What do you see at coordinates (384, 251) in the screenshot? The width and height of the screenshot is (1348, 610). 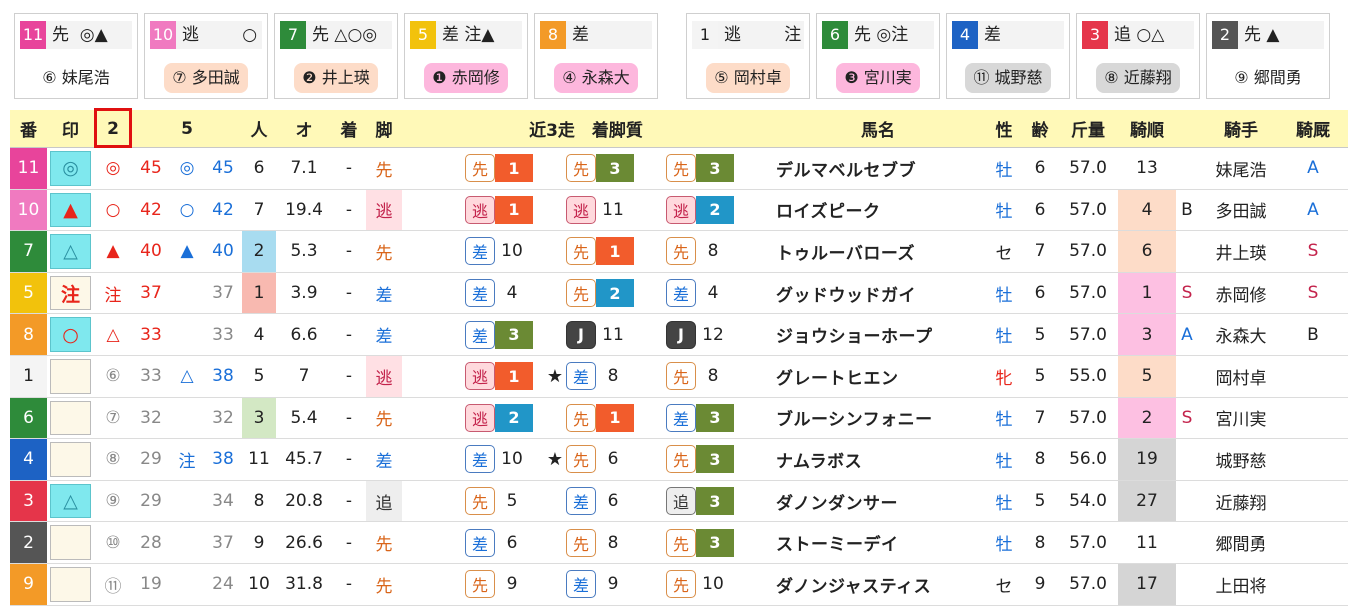 I see `running-style: 先` at bounding box center [384, 251].